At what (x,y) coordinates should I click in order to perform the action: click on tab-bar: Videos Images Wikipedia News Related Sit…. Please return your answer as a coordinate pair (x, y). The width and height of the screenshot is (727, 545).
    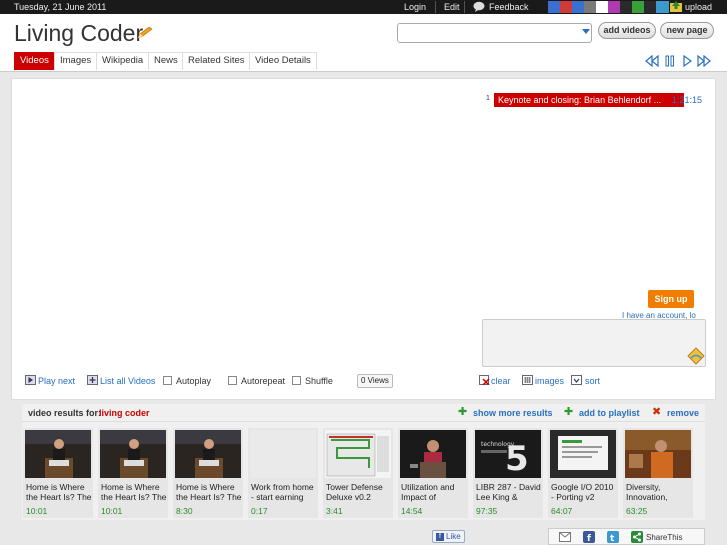
    Looking at the image, I should click on (363, 62).